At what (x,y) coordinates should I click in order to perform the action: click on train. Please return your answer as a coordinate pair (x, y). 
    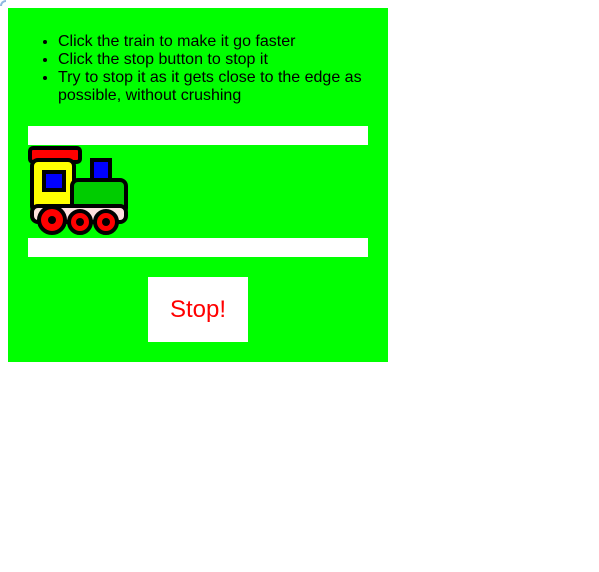
    Looking at the image, I should click on (78, 192).